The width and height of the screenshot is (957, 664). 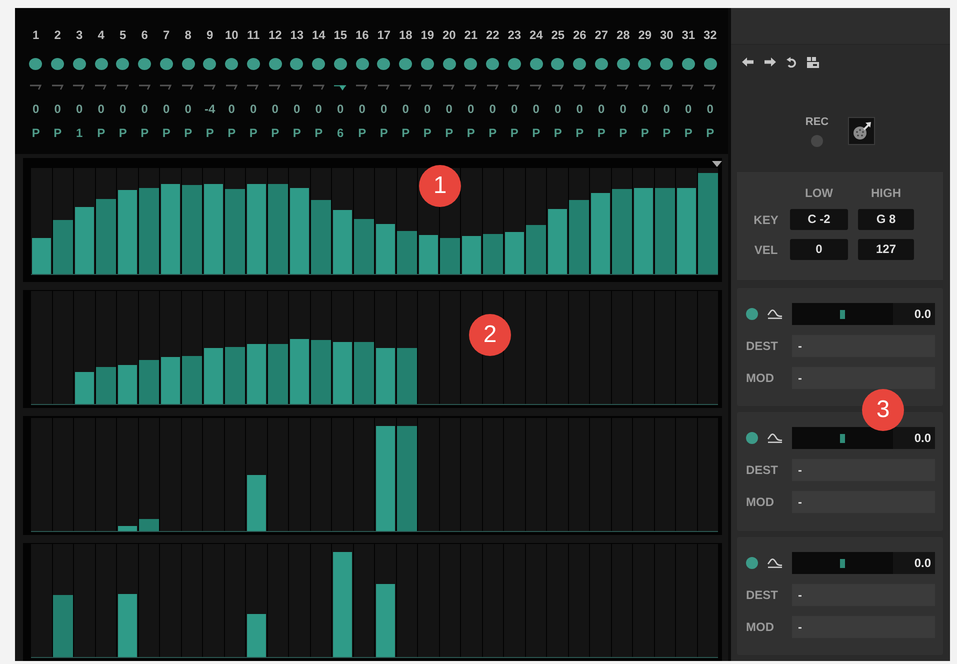 I want to click on step-number: 16, so click(x=362, y=35).